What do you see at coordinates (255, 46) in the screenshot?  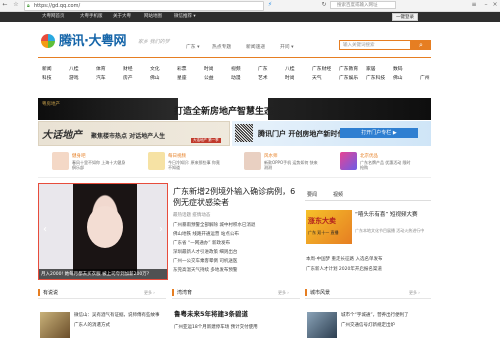 I see `header-link-news: 新闻速递` at bounding box center [255, 46].